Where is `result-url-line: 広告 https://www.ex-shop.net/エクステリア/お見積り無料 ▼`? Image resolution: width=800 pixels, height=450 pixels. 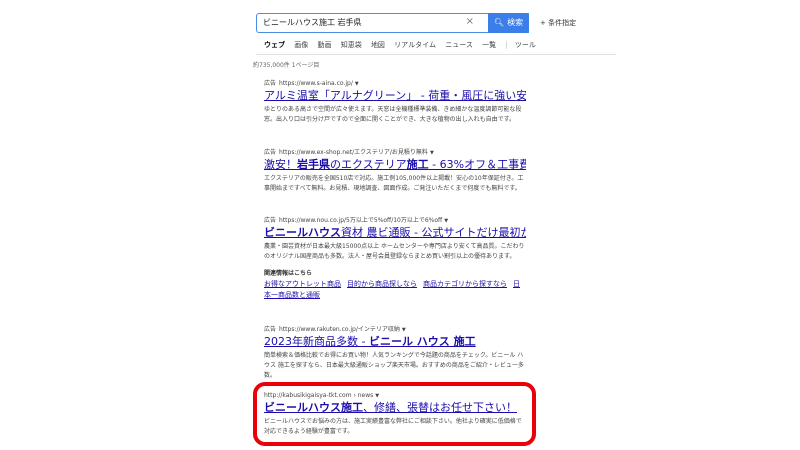 result-url-line: 広告 https://www.ex-shop.net/エクステリア/お見積り無料 ▼ is located at coordinates (395, 151).